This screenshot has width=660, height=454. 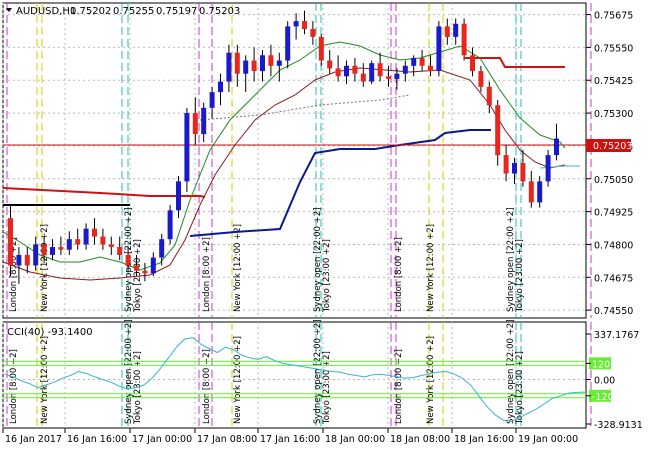 I want to click on time-axis-label: 16 Jan 16:00, so click(x=97, y=439).